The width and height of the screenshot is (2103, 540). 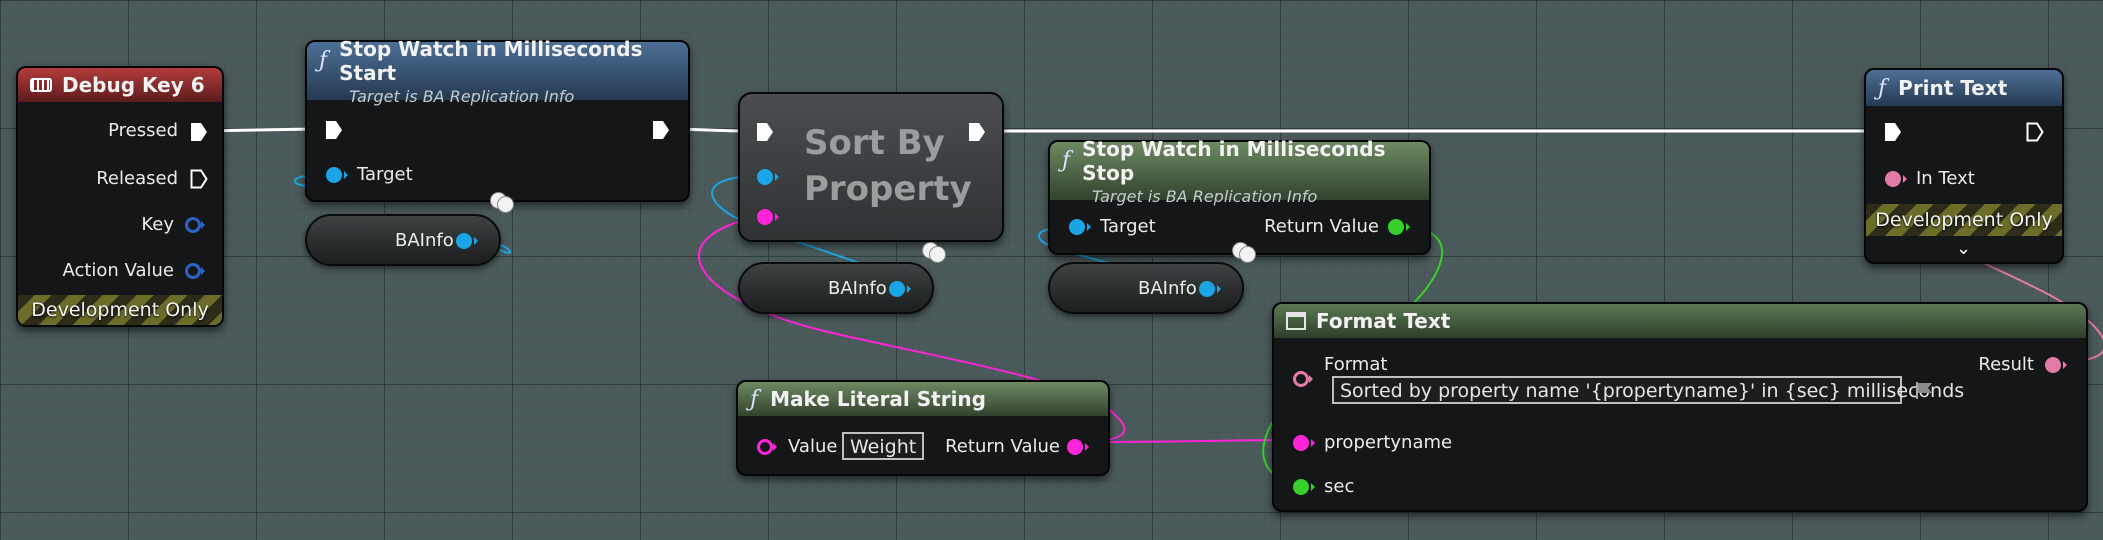 I want to click on stopwatch-stop-subtitle: Target is BA Replication Info, so click(x=1205, y=196).